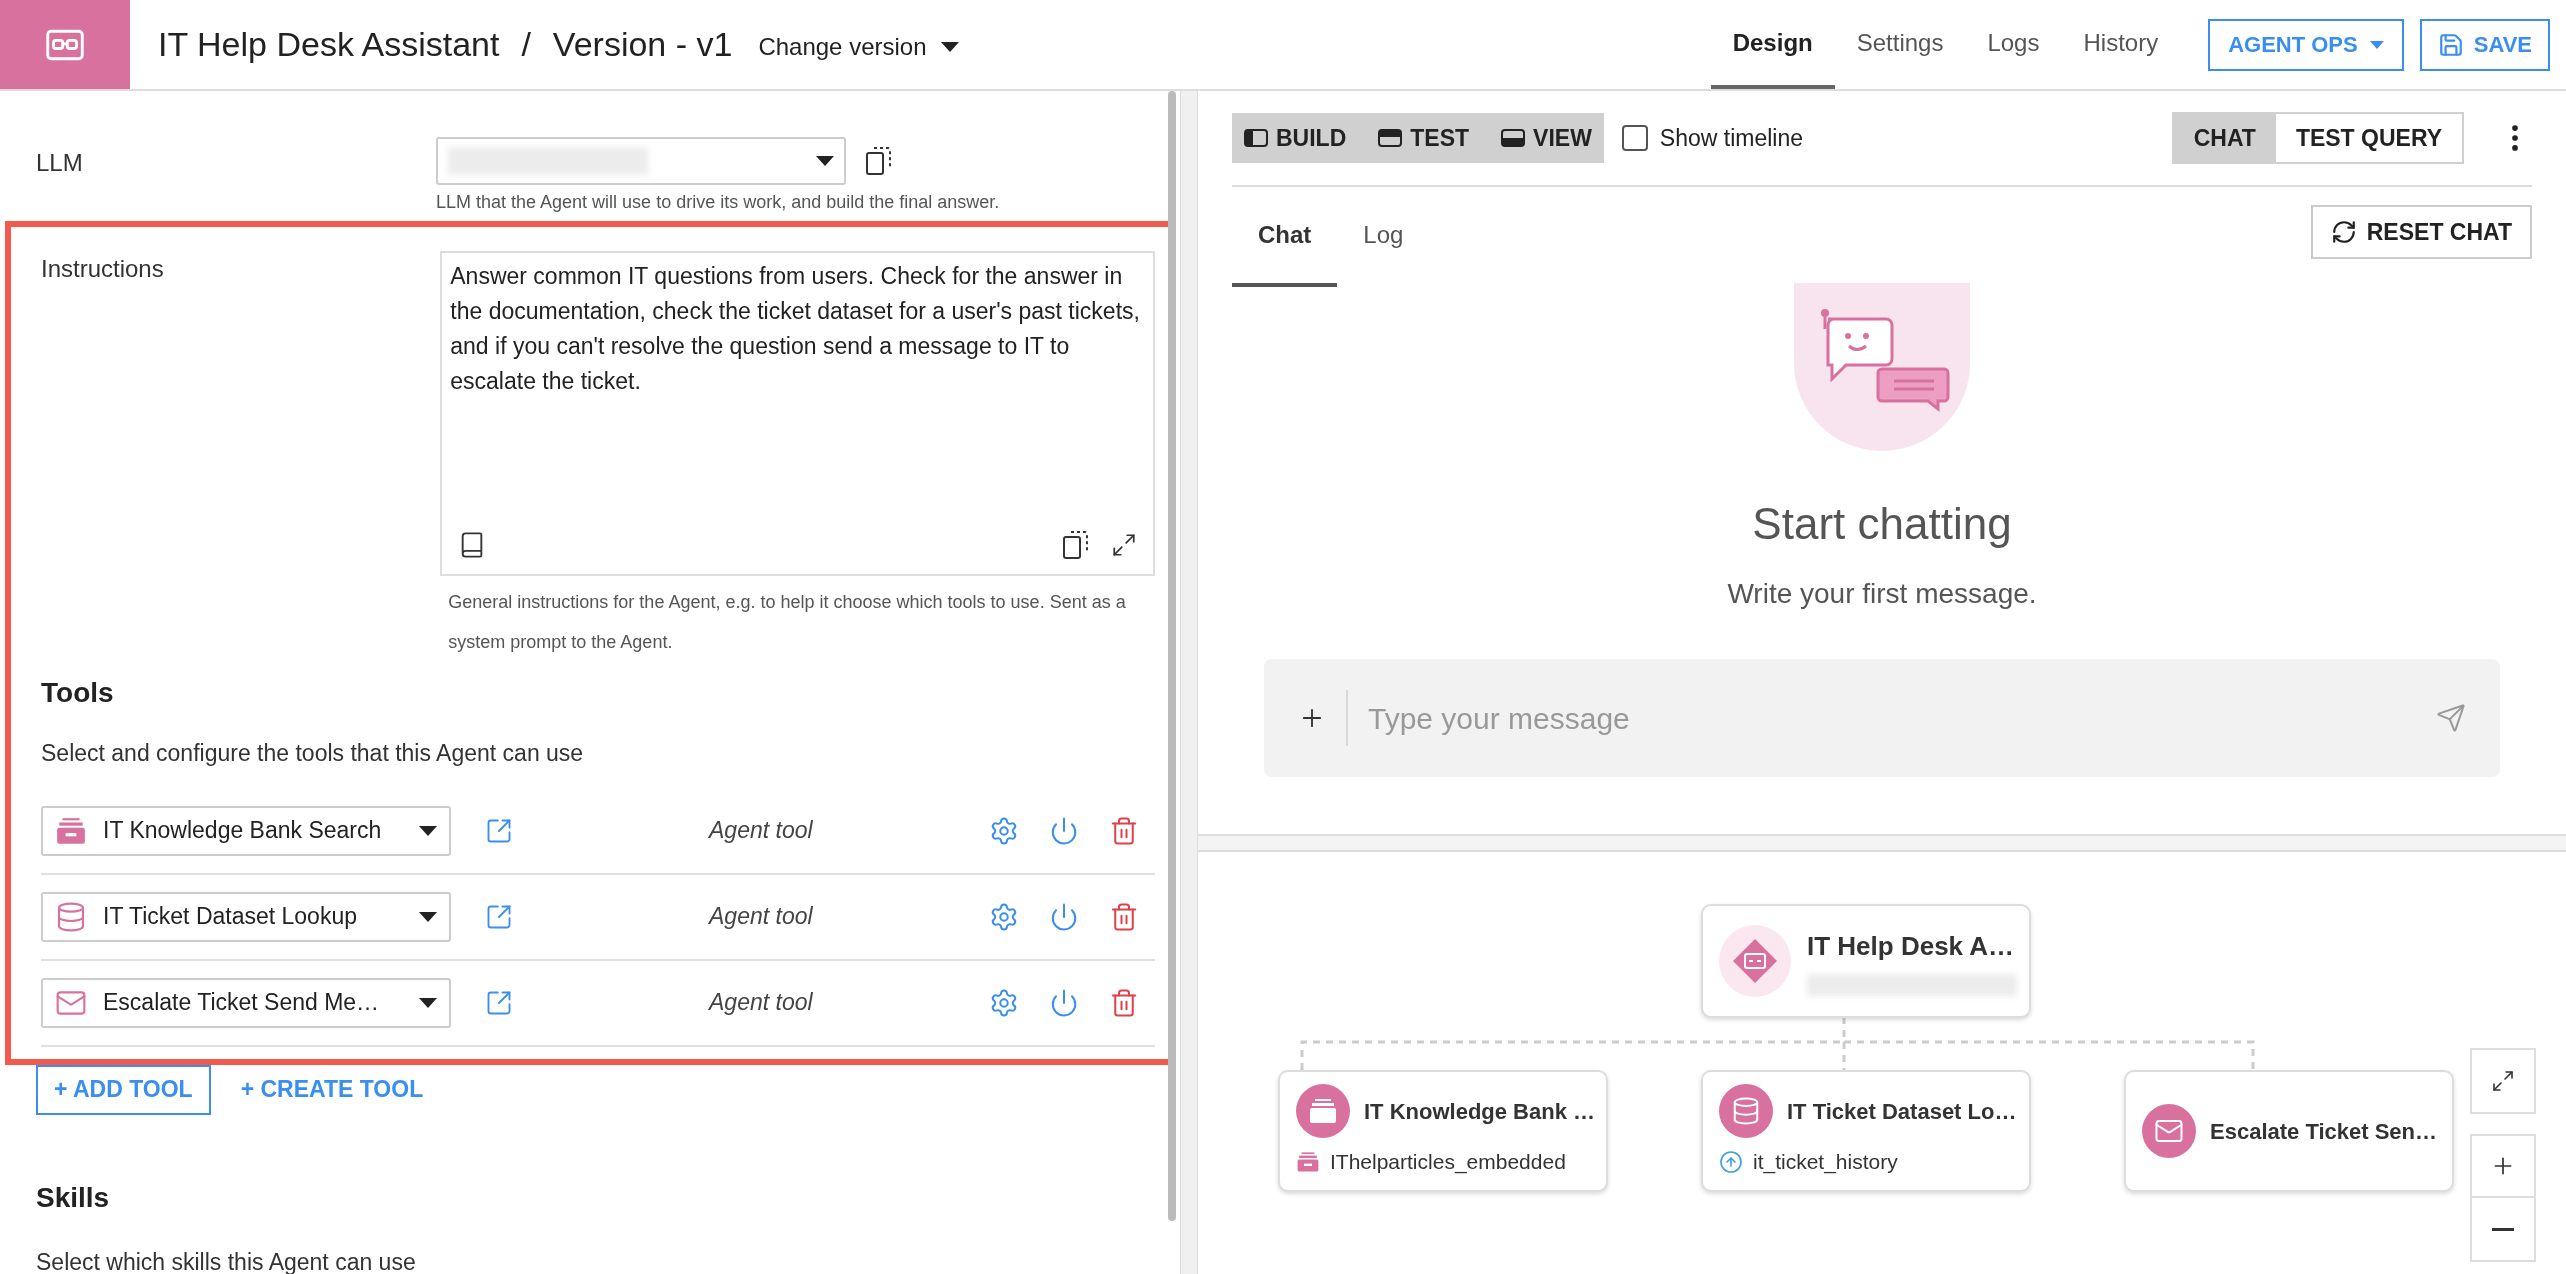 The height and width of the screenshot is (1274, 2566). What do you see at coordinates (1295, 138) in the screenshot?
I see `mode-button: BUILD` at bounding box center [1295, 138].